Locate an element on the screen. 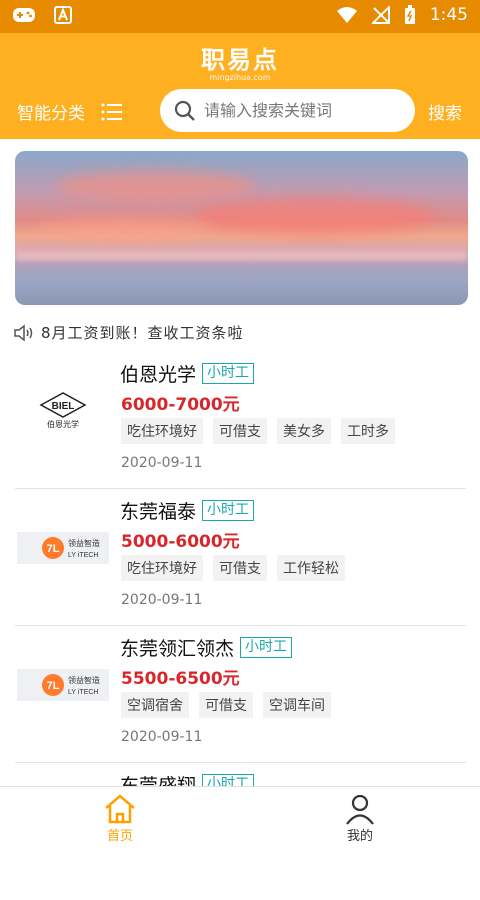  svg-text: BIEL is located at coordinates (63, 406).